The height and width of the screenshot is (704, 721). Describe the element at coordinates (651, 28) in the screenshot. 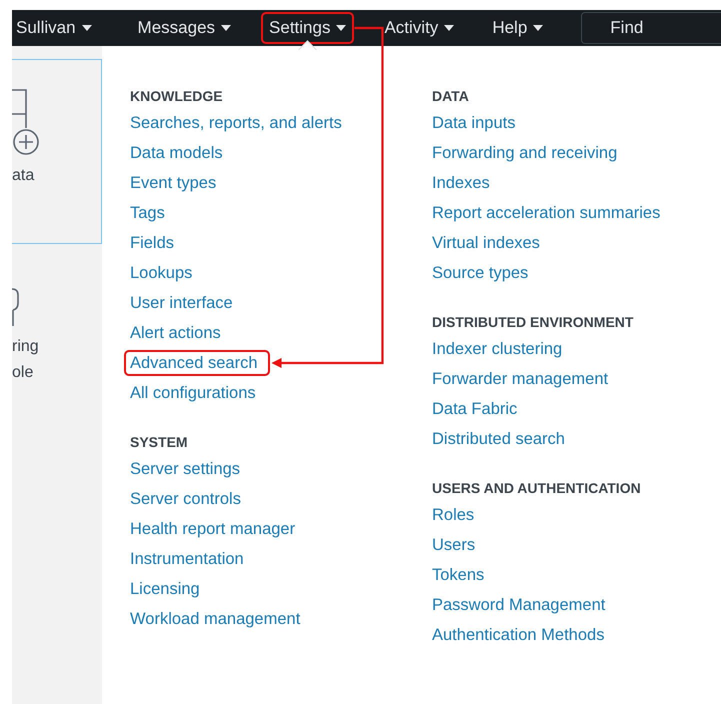

I see `search-field: Find` at that location.